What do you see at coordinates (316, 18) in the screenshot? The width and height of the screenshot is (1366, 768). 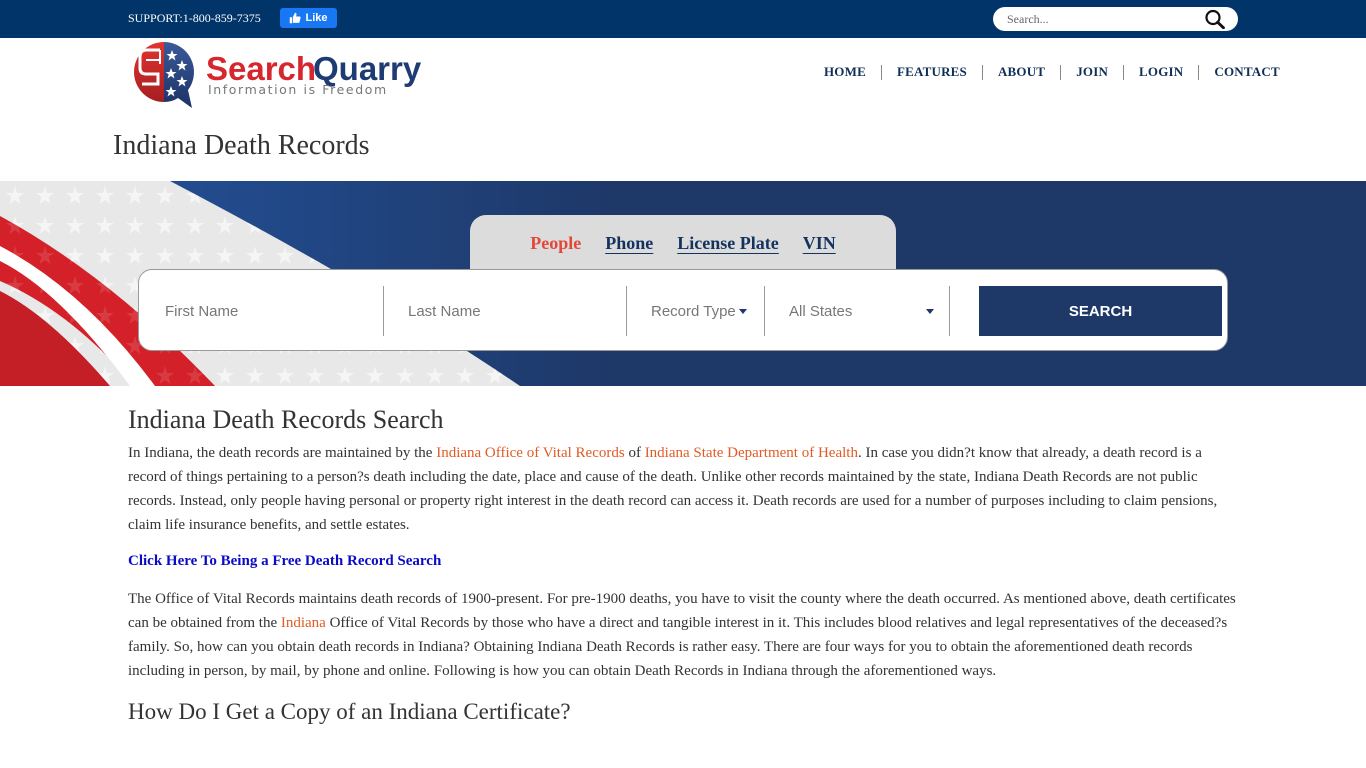 I see `like-label: Like` at bounding box center [316, 18].